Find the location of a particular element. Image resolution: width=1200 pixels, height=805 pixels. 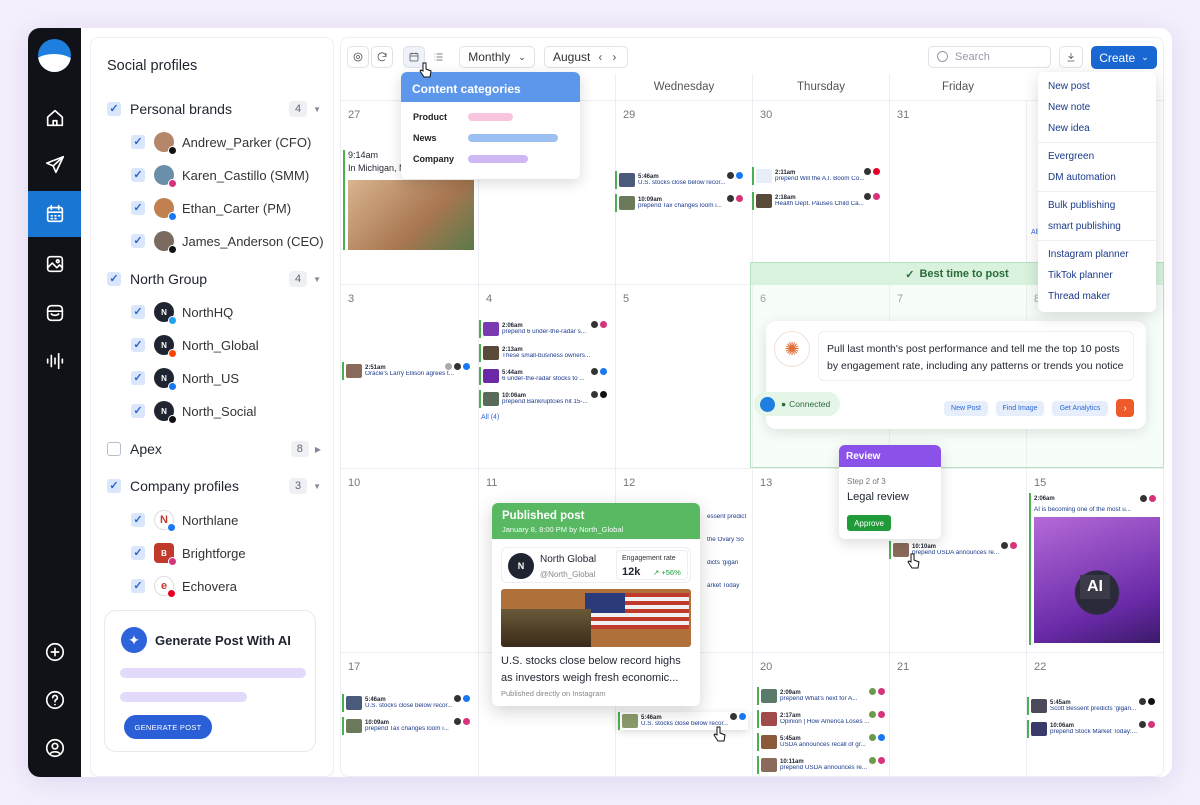

month-picker: August ‹ › is located at coordinates (586, 57).